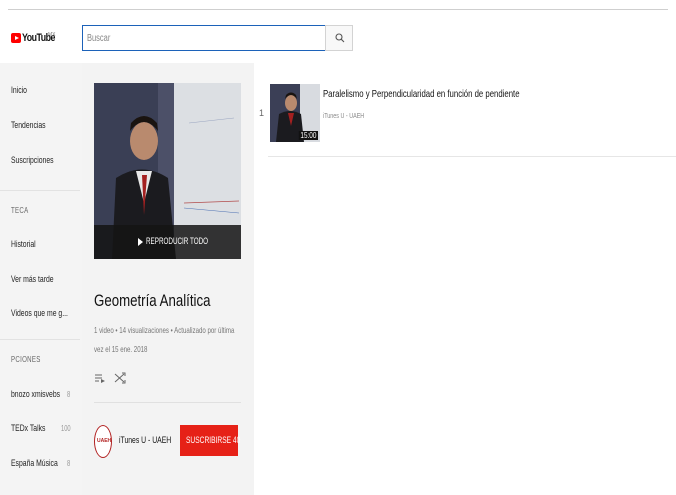 This screenshot has width=676, height=495. Describe the element at coordinates (472, 156) in the screenshot. I see `video-divider` at that location.